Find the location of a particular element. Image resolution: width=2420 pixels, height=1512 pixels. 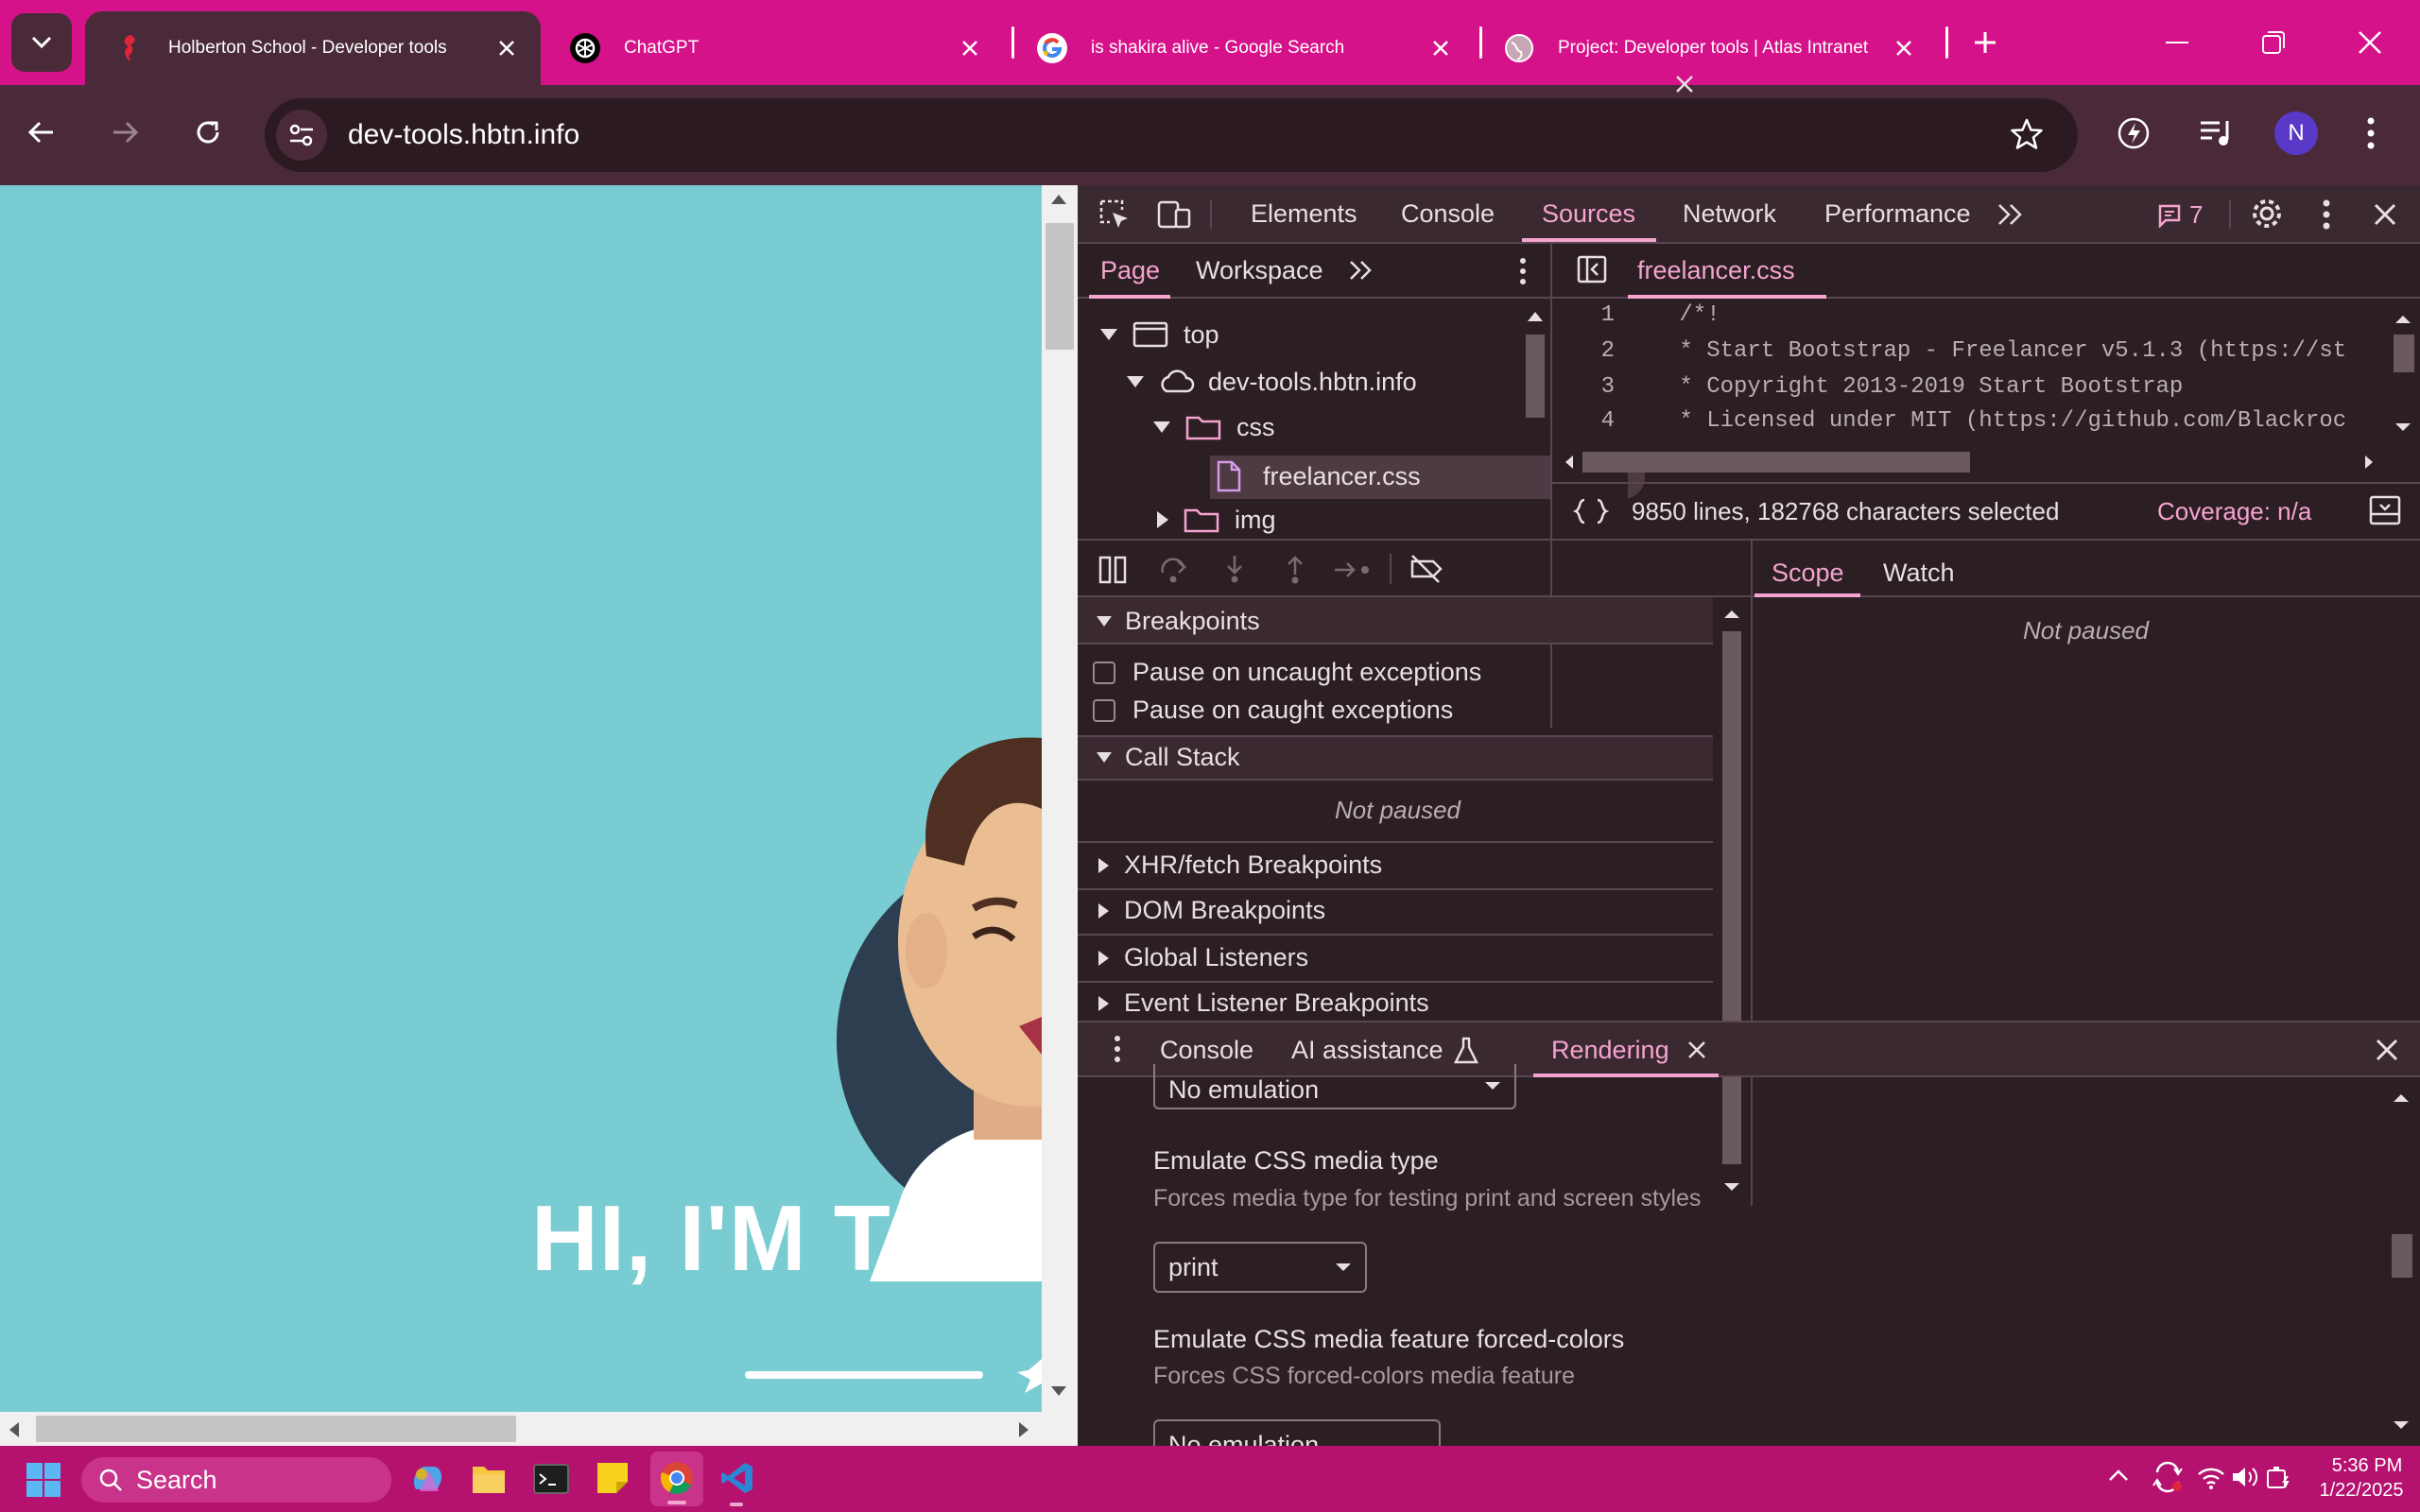

page-scrollbar-thumb is located at coordinates (1060, 286).